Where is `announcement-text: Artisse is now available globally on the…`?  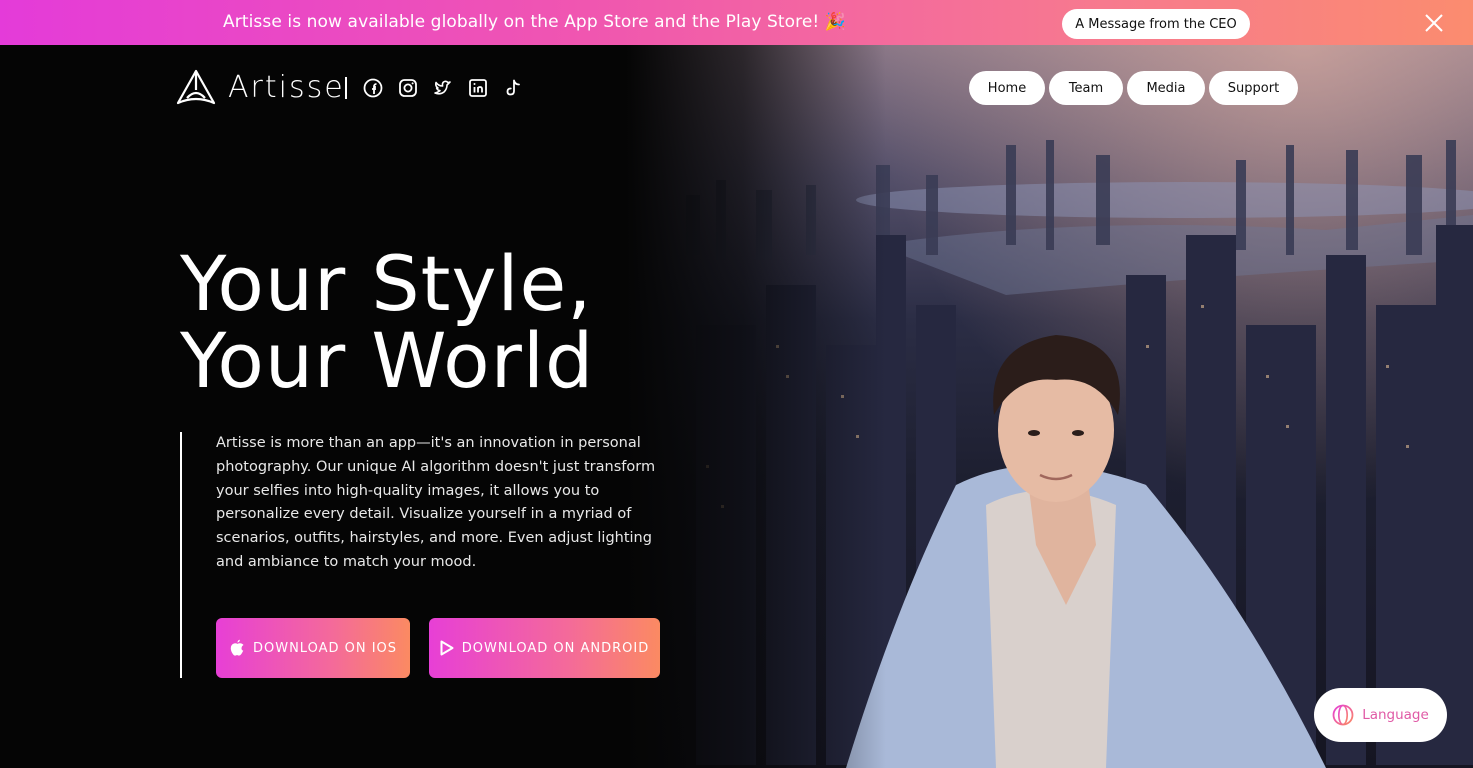
announcement-text: Artisse is now available globally on the… is located at coordinates (535, 22).